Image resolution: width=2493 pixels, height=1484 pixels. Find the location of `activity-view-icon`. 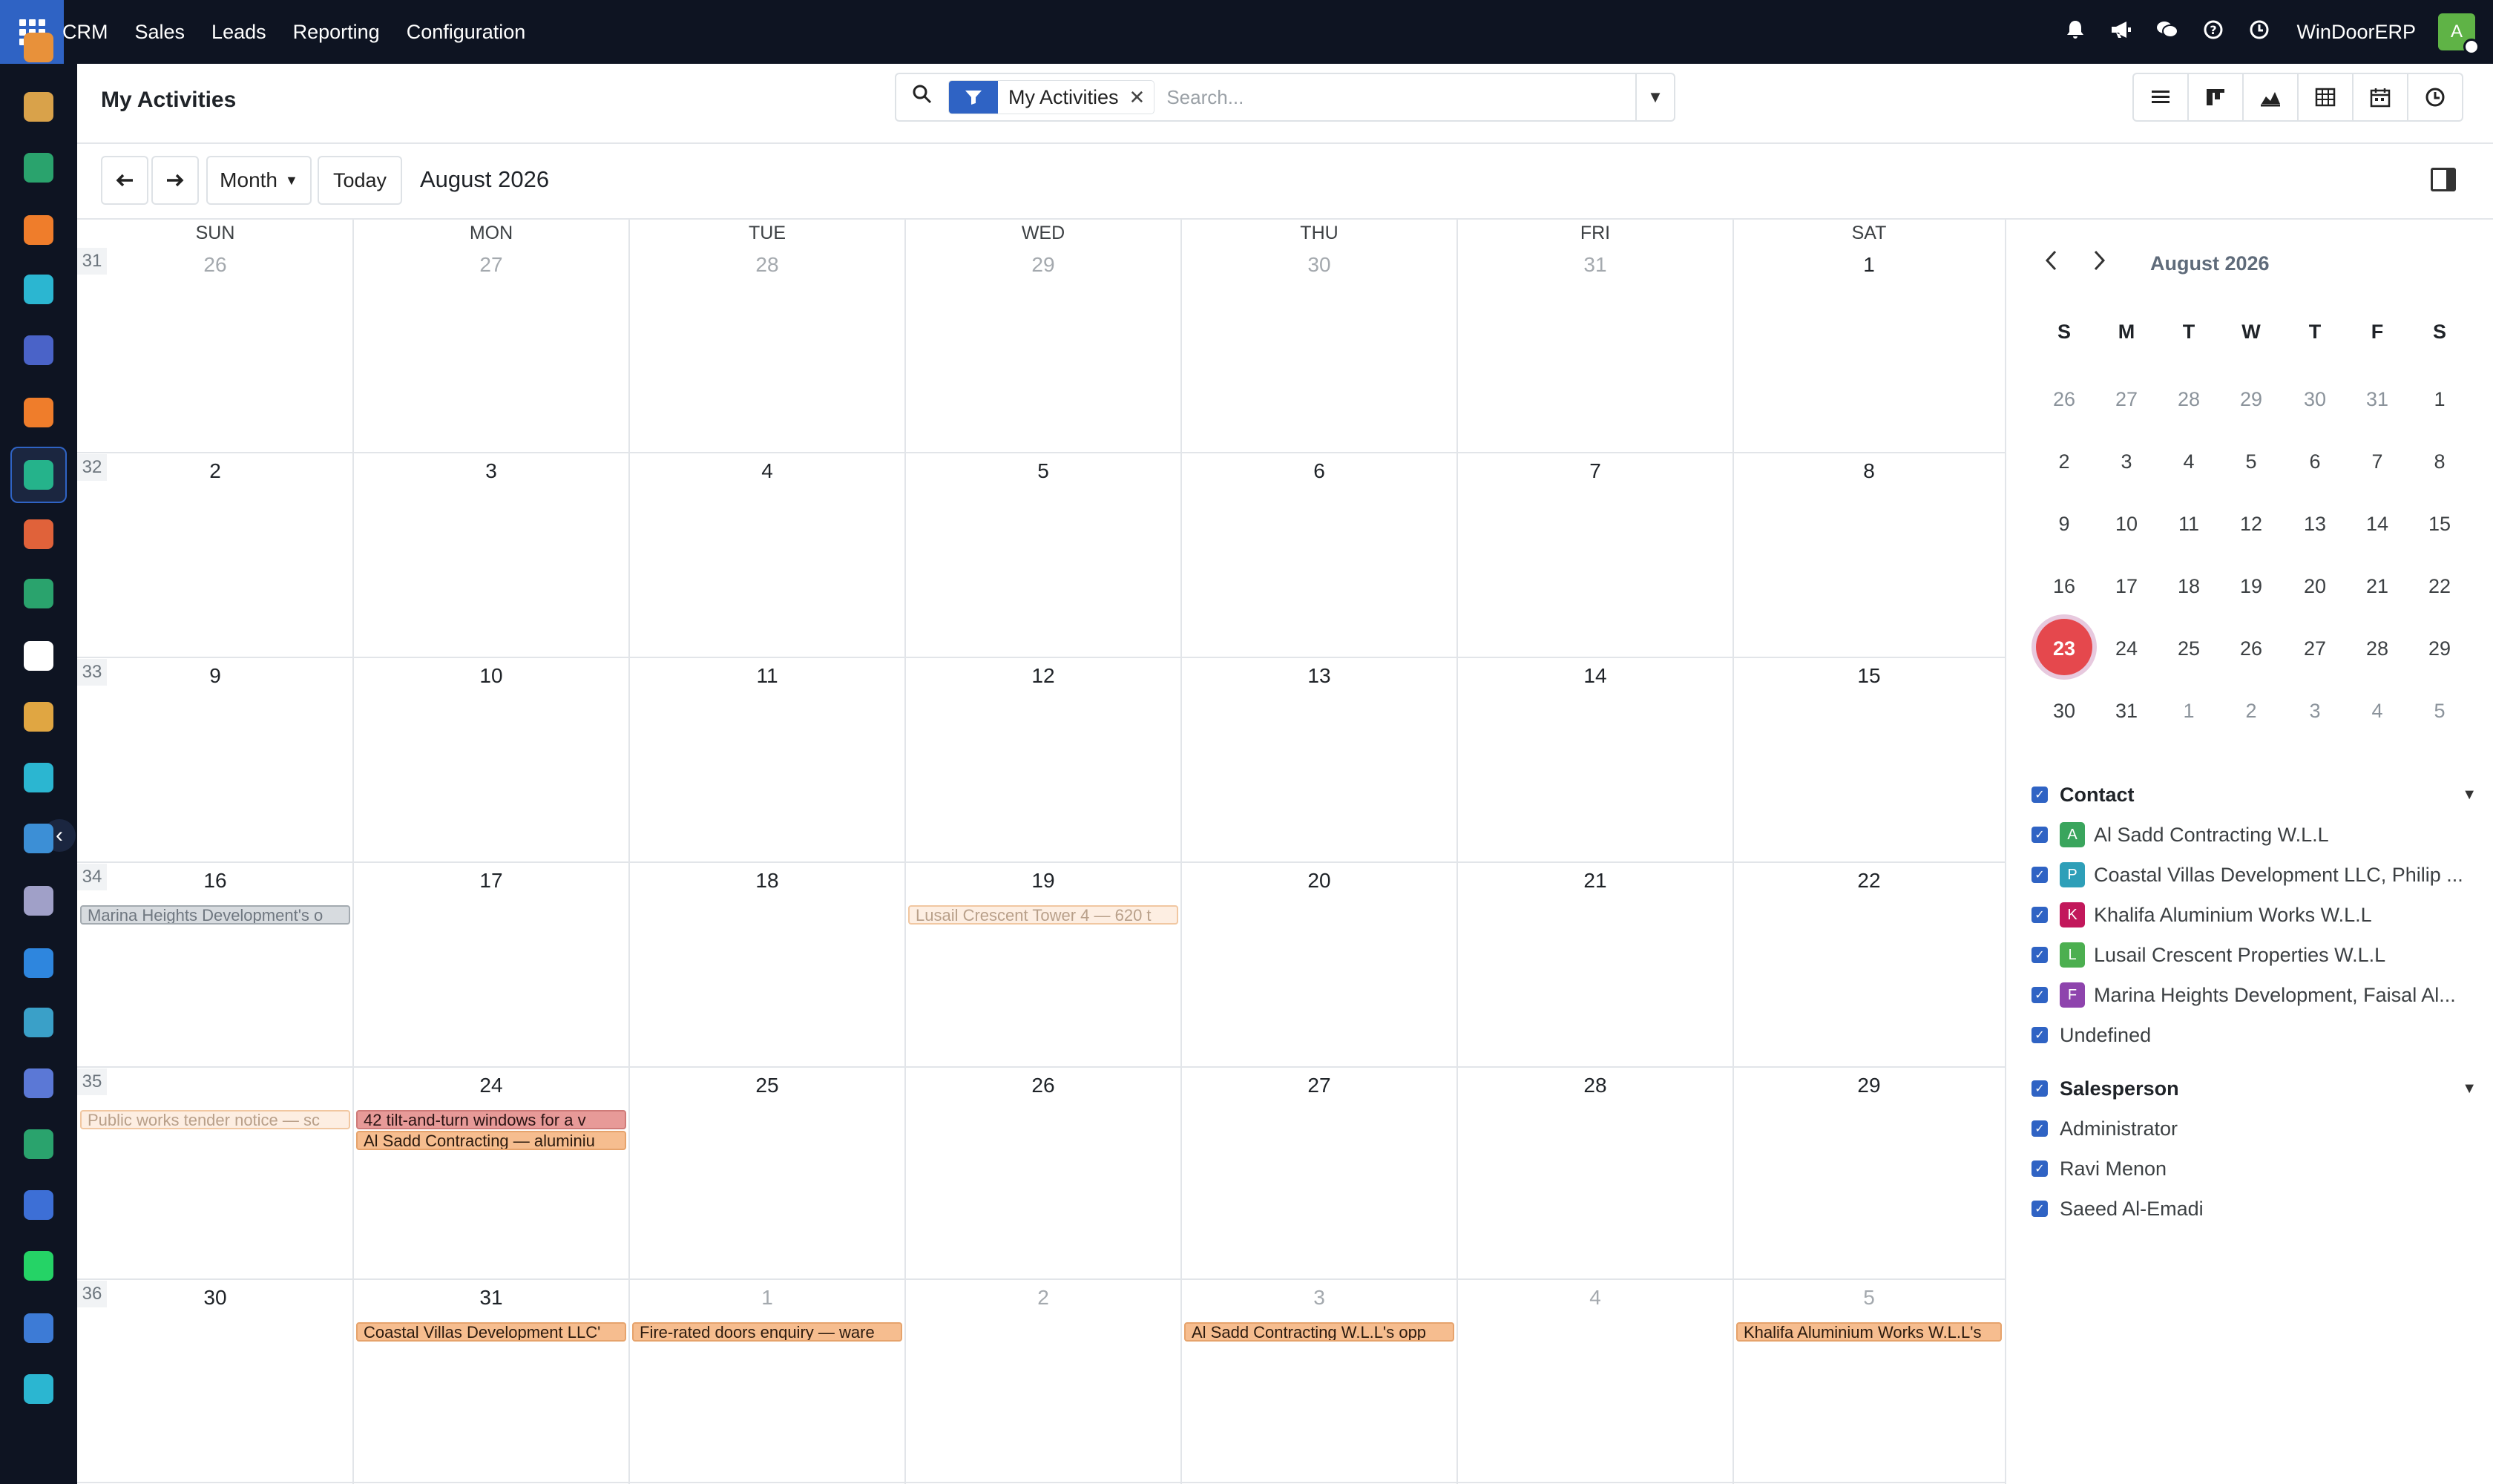

activity-view-icon is located at coordinates (2435, 97).